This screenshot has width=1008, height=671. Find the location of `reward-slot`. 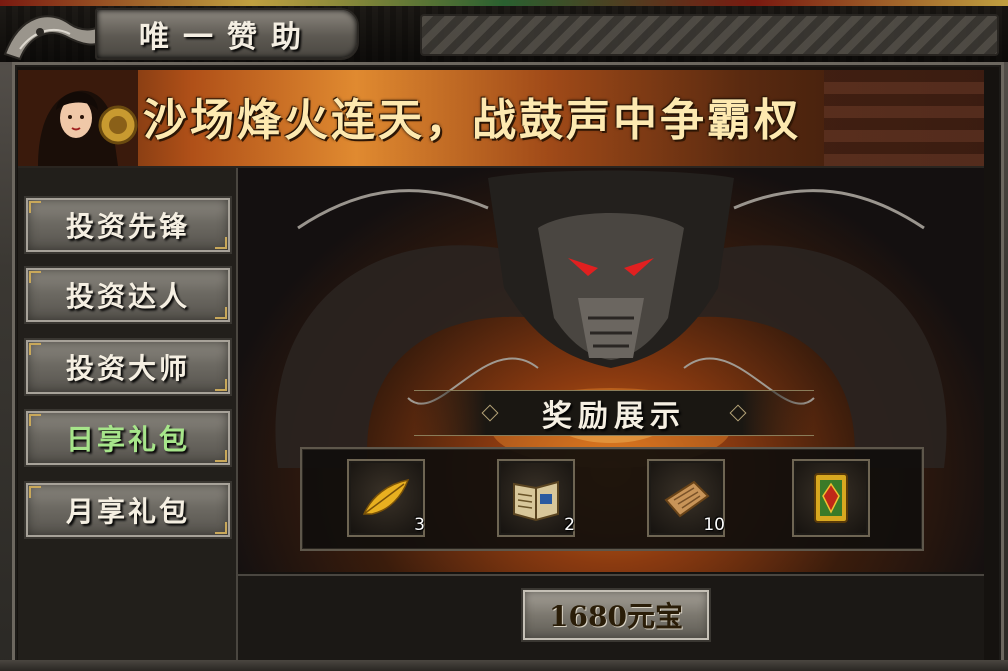

reward-slot is located at coordinates (831, 498).